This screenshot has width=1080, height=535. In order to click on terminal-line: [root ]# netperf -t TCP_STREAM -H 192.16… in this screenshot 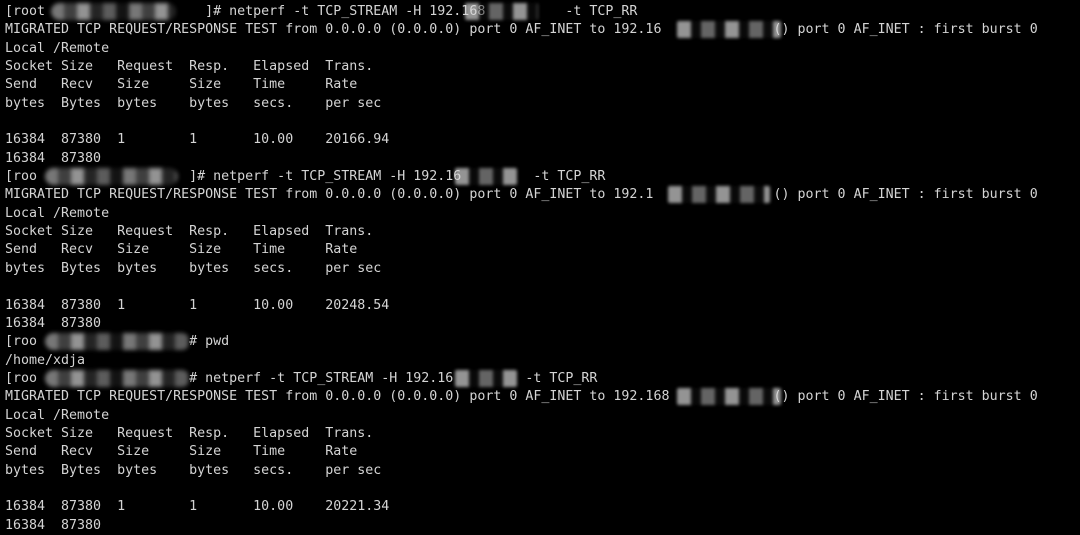, I will do `click(321, 11)`.